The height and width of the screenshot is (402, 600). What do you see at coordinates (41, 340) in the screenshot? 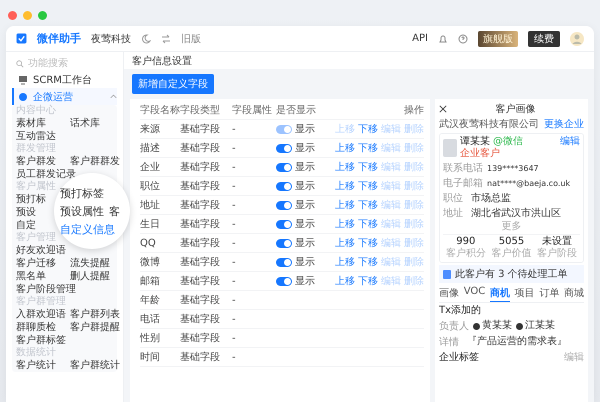
I see `sidebar-link: 客户群标签` at bounding box center [41, 340].